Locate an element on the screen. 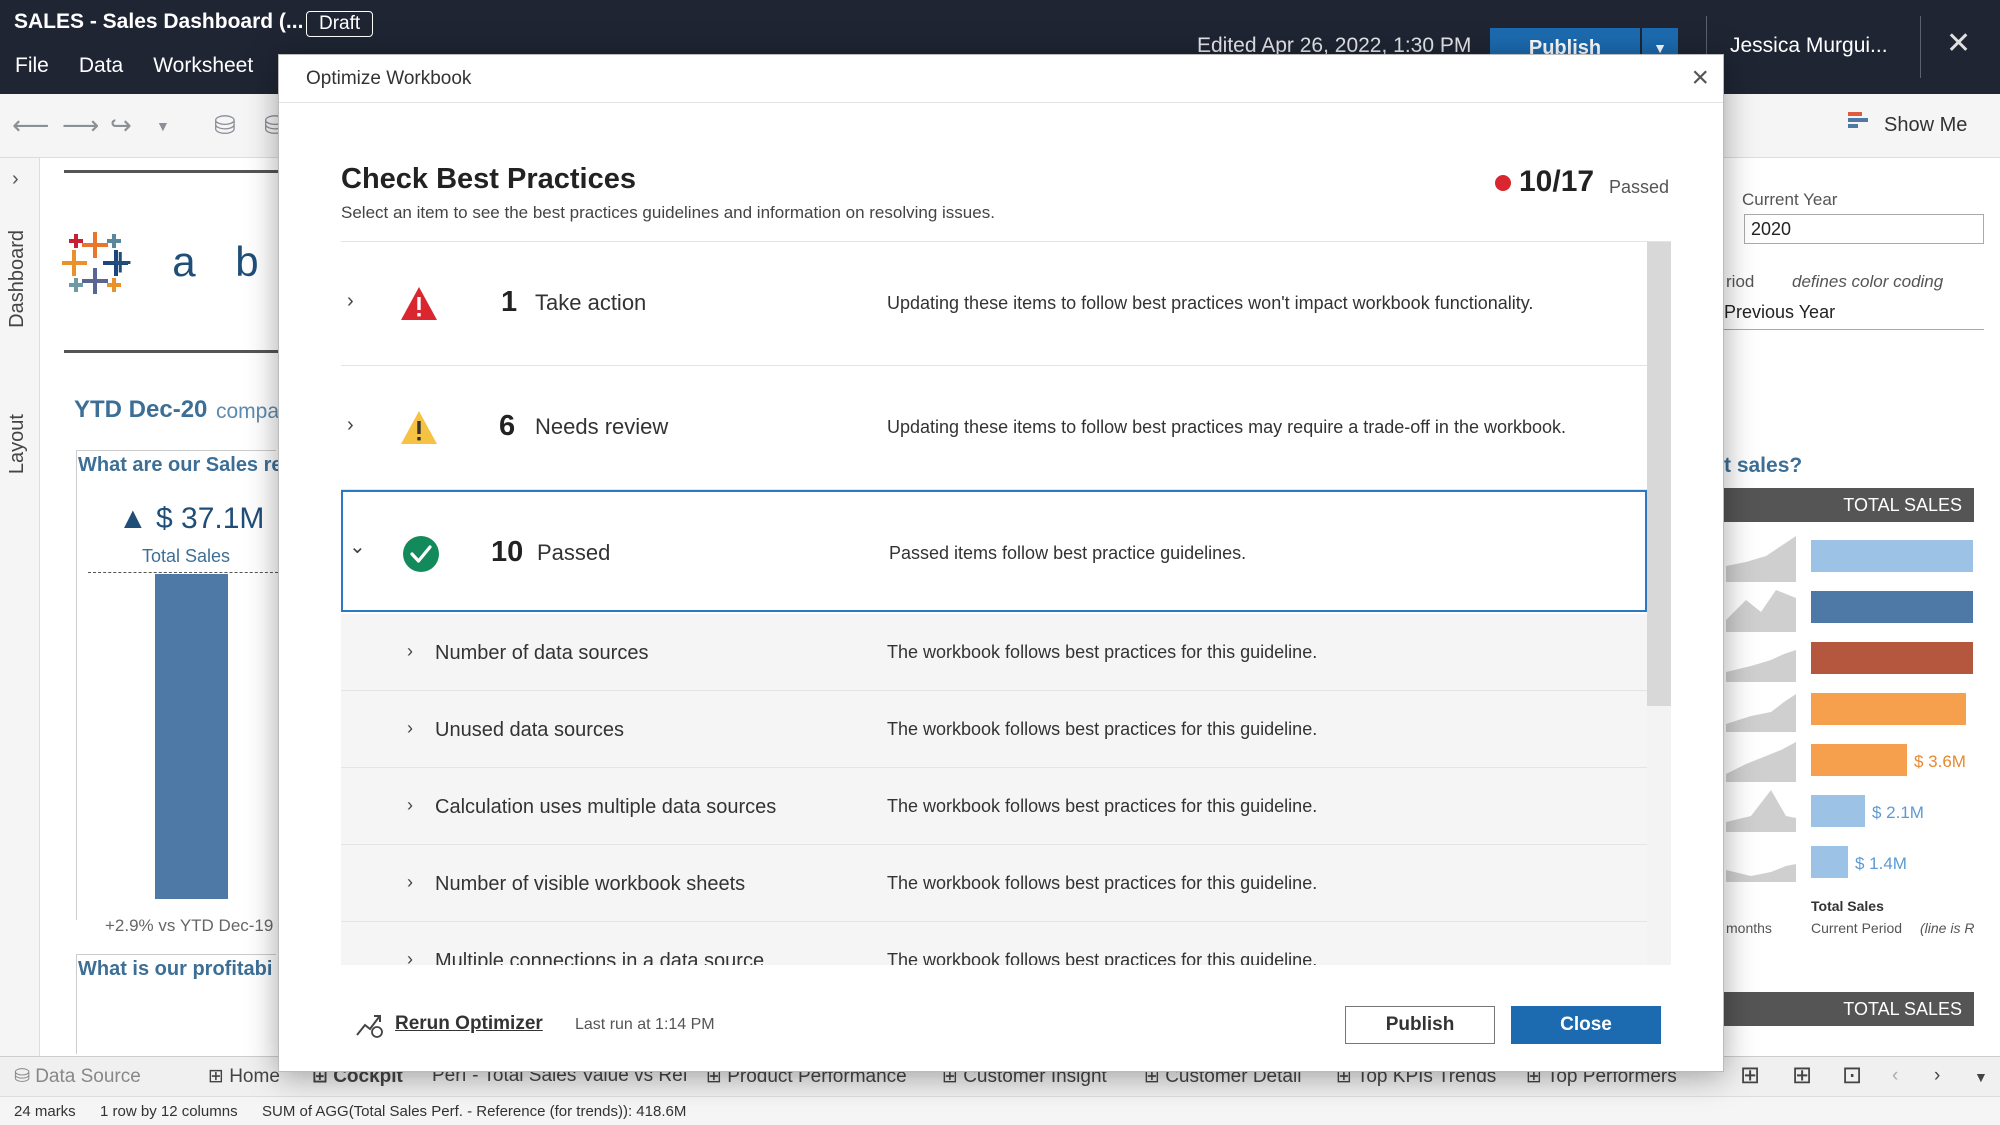 This screenshot has height=1125, width=2000. chevron-down-icon: ⌄ is located at coordinates (357, 547).